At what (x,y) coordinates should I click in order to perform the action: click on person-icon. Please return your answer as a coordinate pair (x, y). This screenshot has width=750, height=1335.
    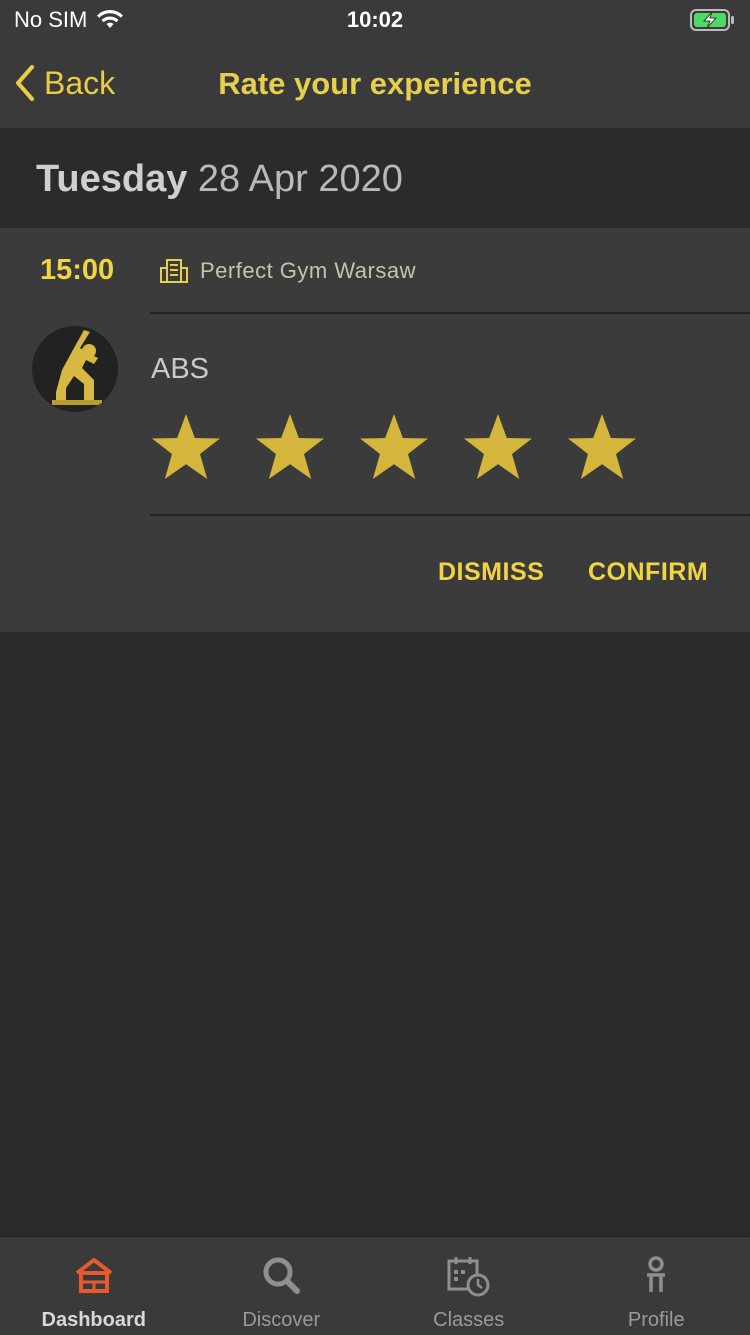
    Looking at the image, I should click on (656, 1275).